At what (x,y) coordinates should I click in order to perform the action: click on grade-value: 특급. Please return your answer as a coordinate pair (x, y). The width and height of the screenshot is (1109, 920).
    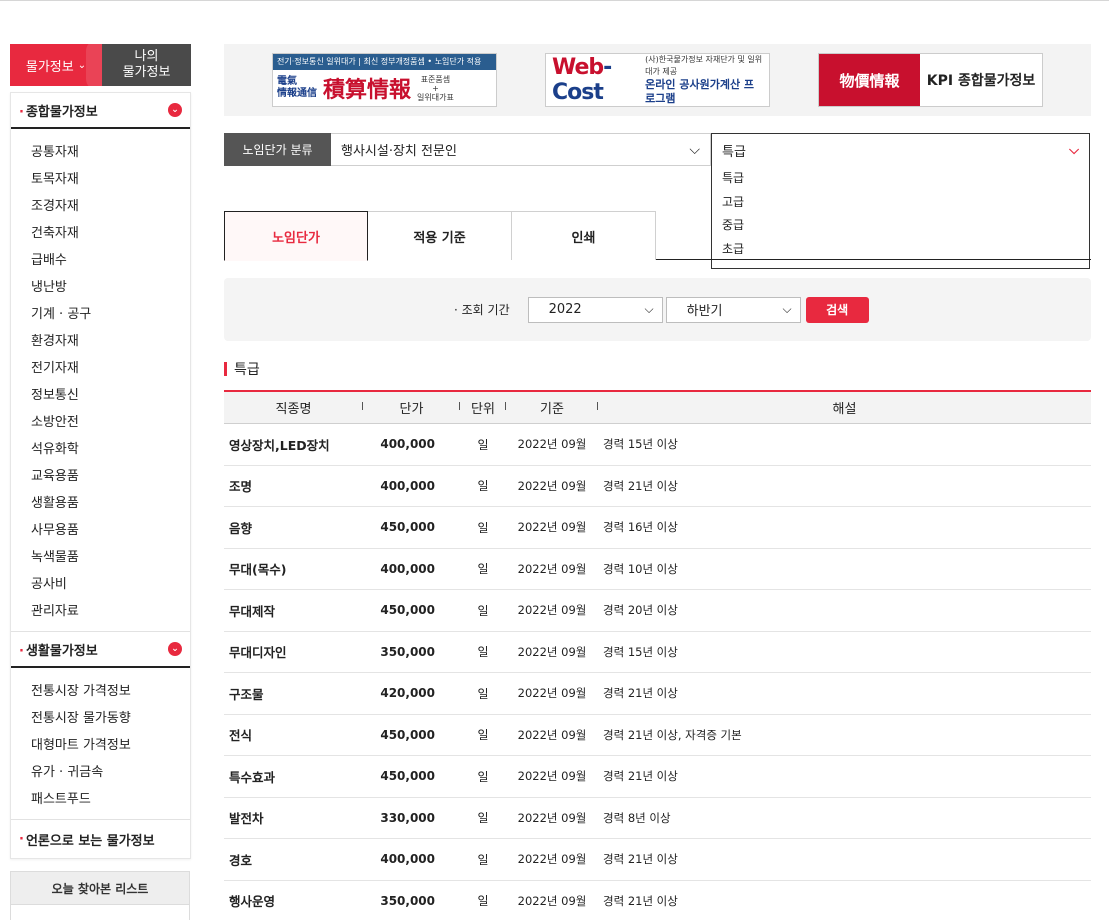
    Looking at the image, I should click on (734, 152).